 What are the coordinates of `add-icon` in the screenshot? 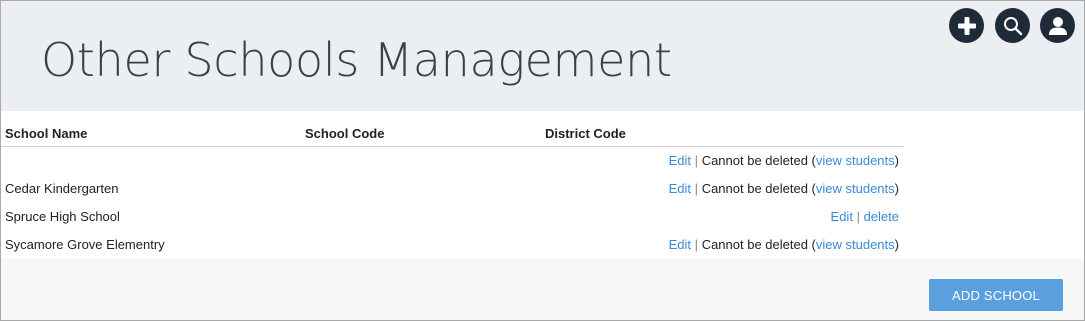 It's located at (966, 25).